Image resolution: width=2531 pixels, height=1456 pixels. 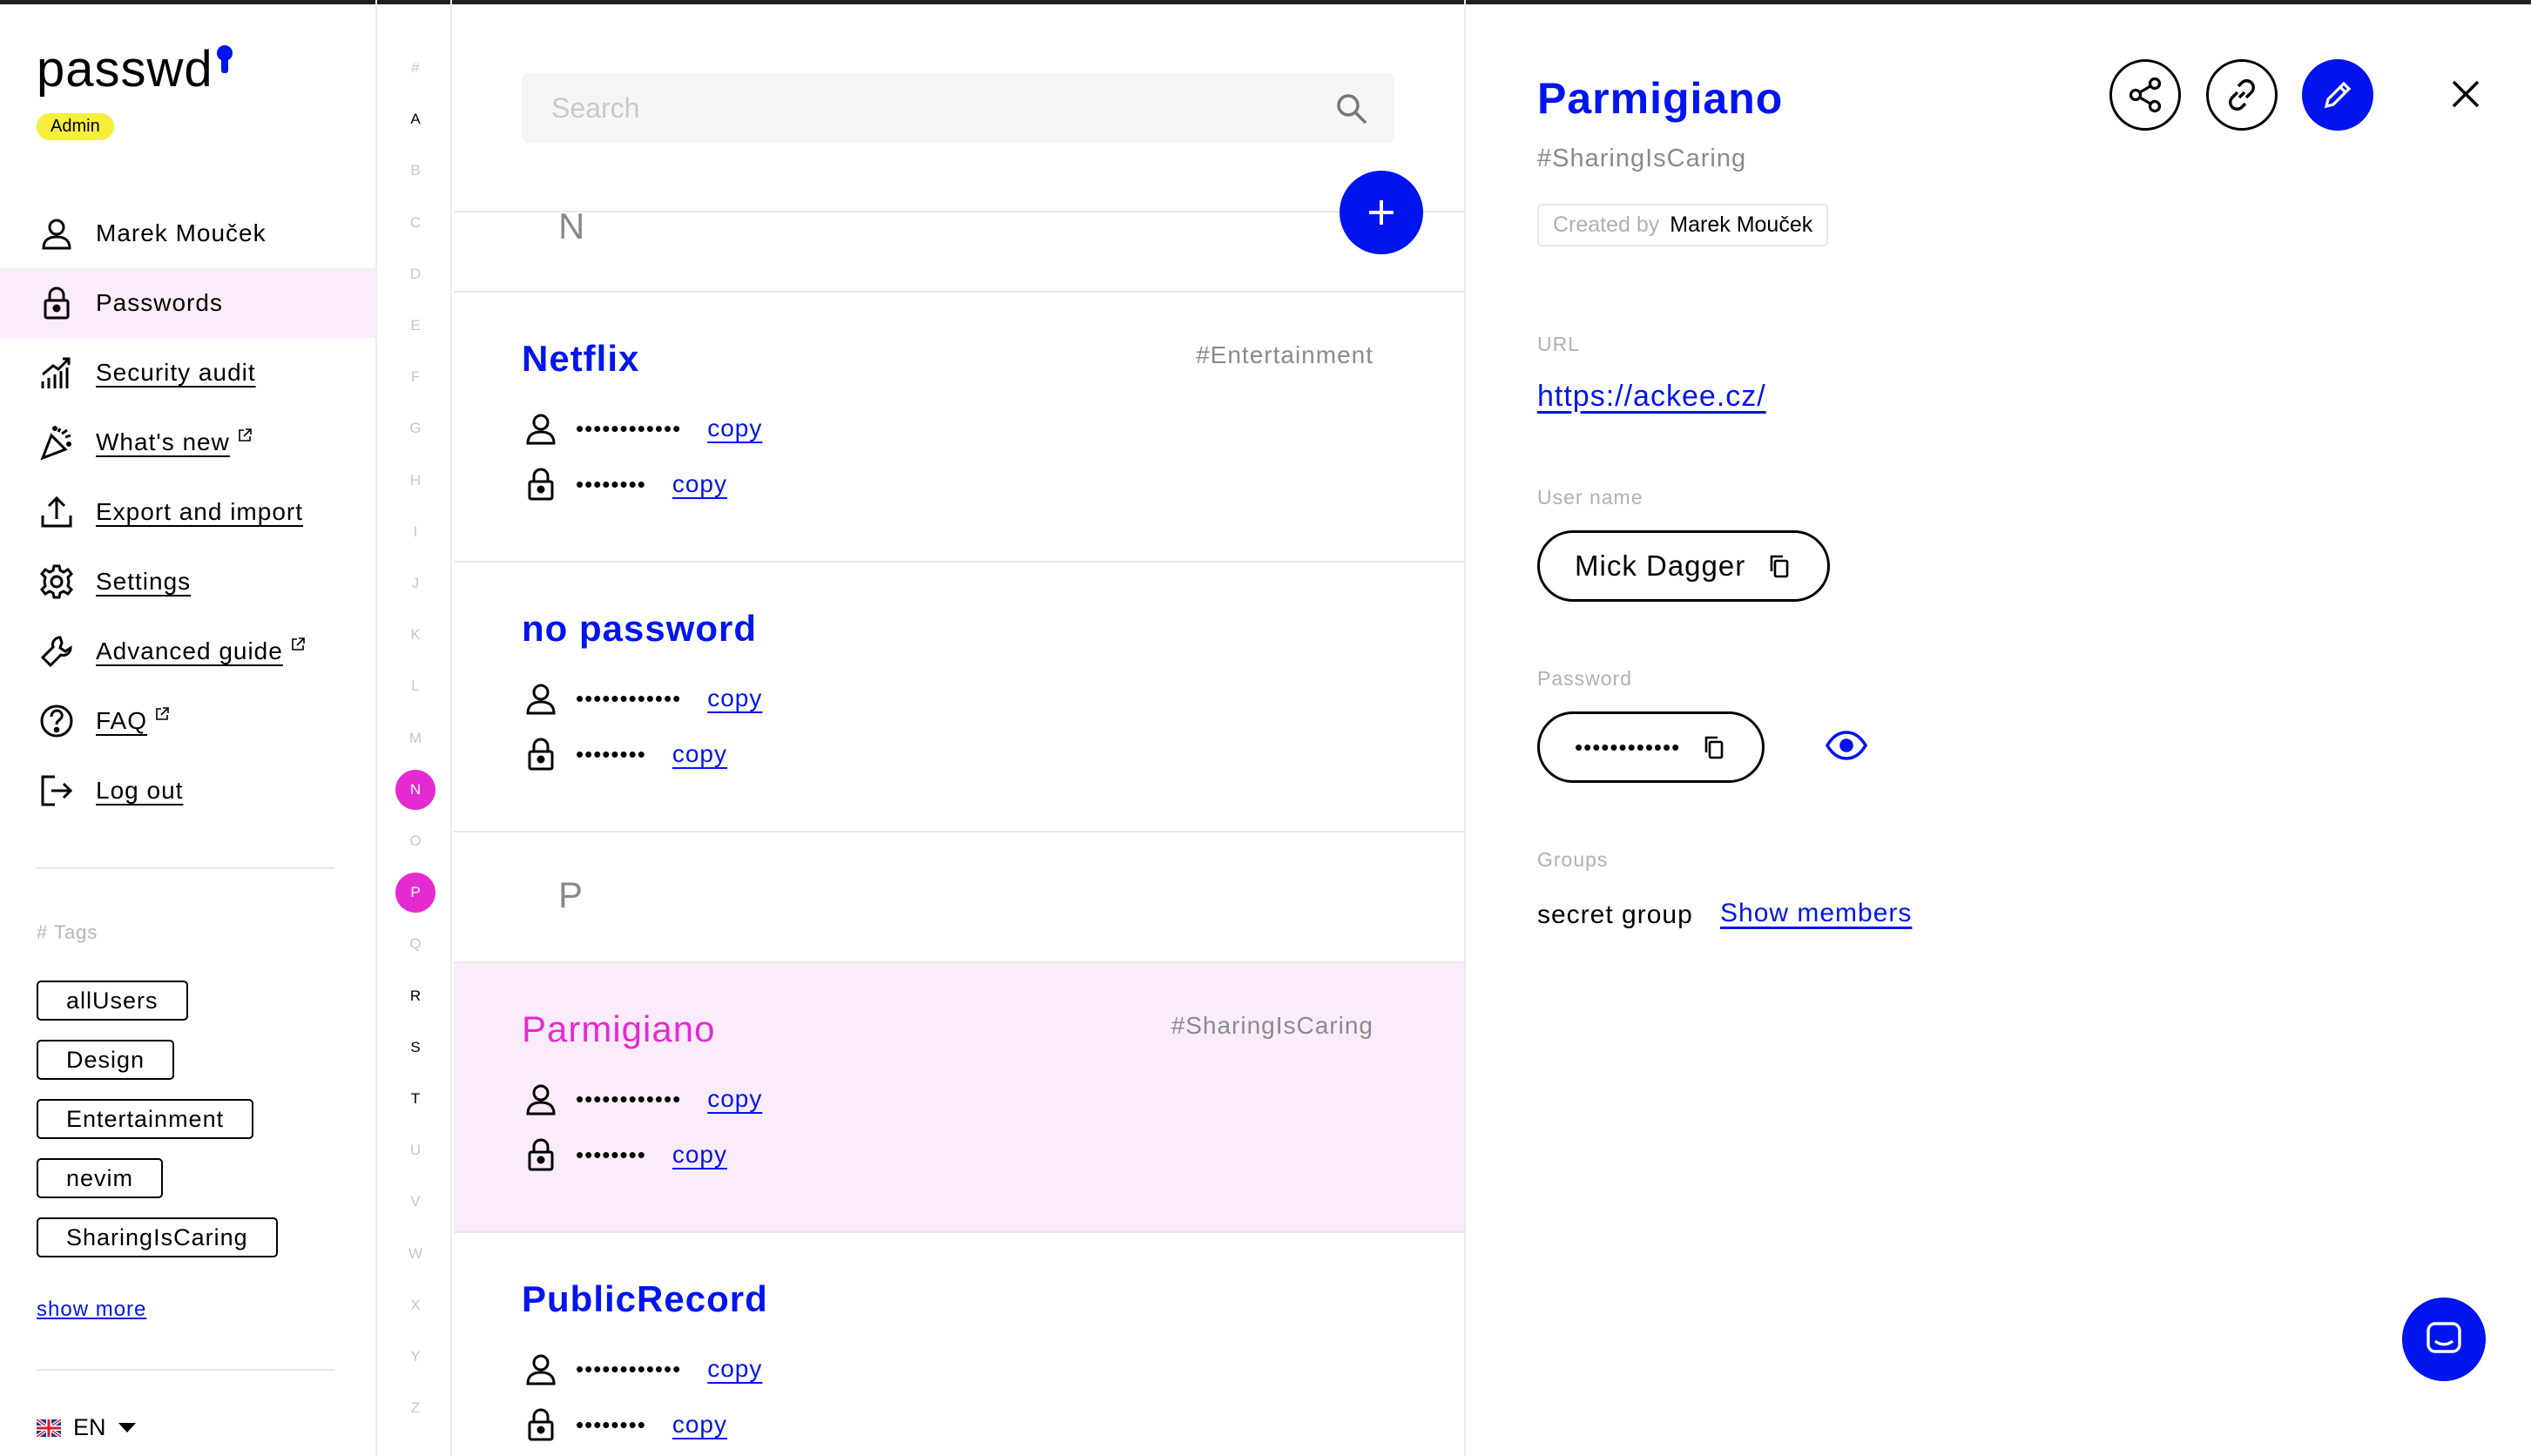 I want to click on alphabet-letter: L, so click(x=415, y=686).